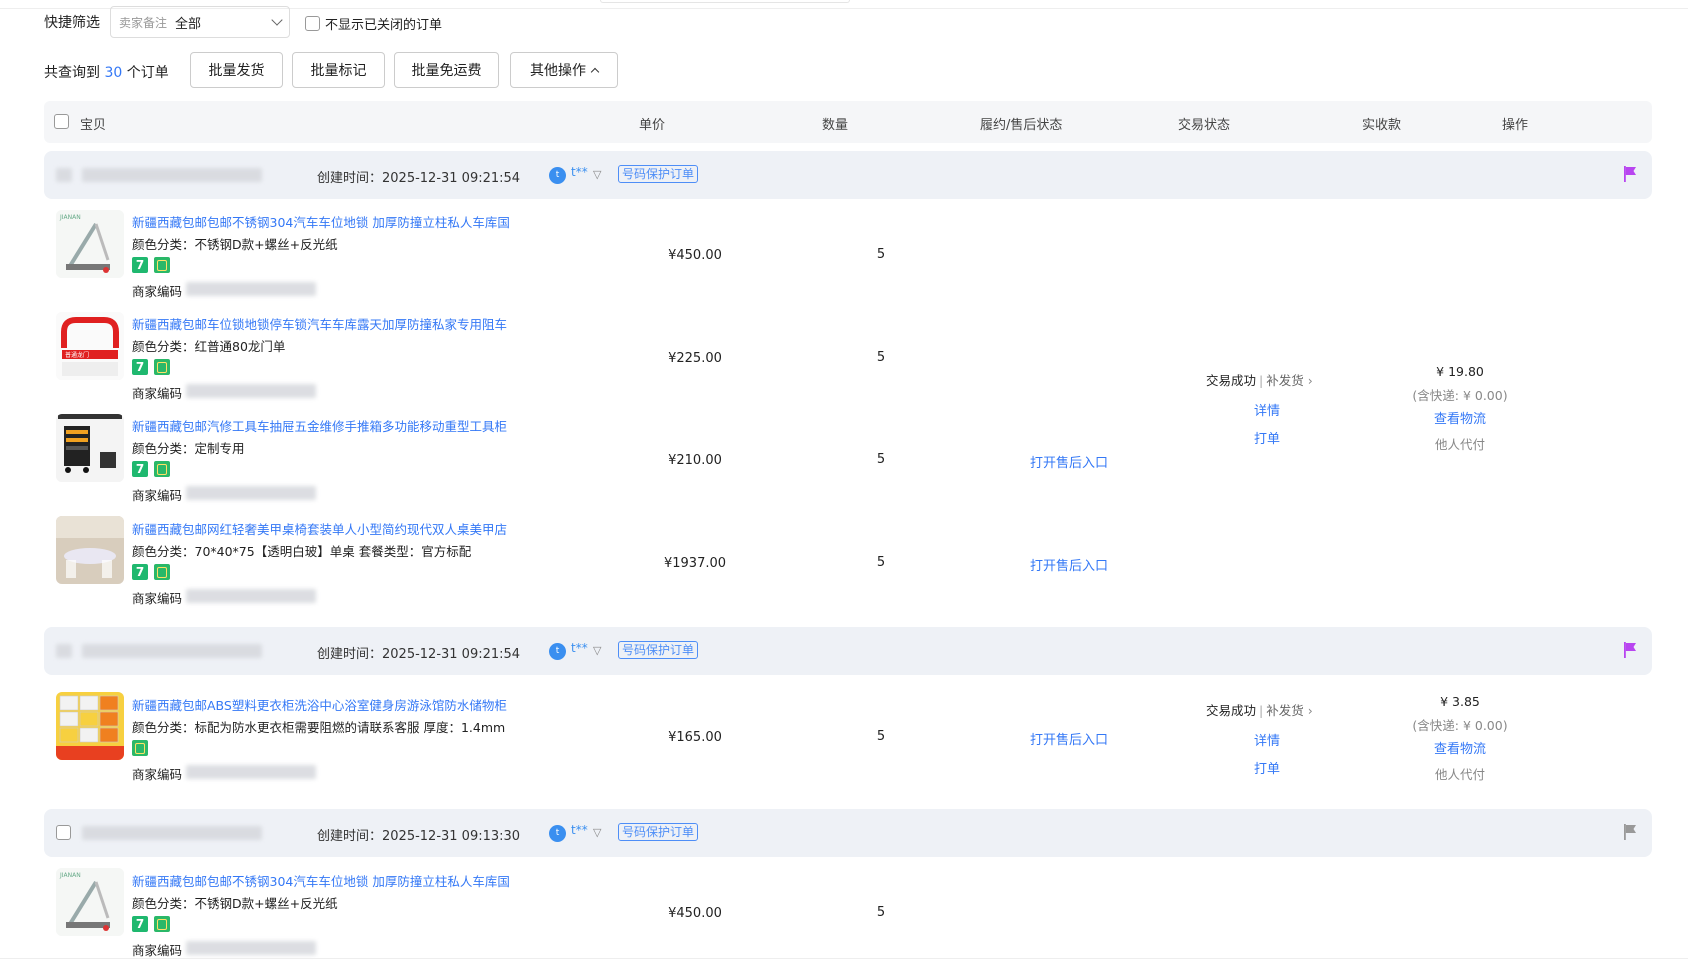 This screenshot has width=1688, height=962. Describe the element at coordinates (140, 748) in the screenshot. I see `service-tags` at that location.